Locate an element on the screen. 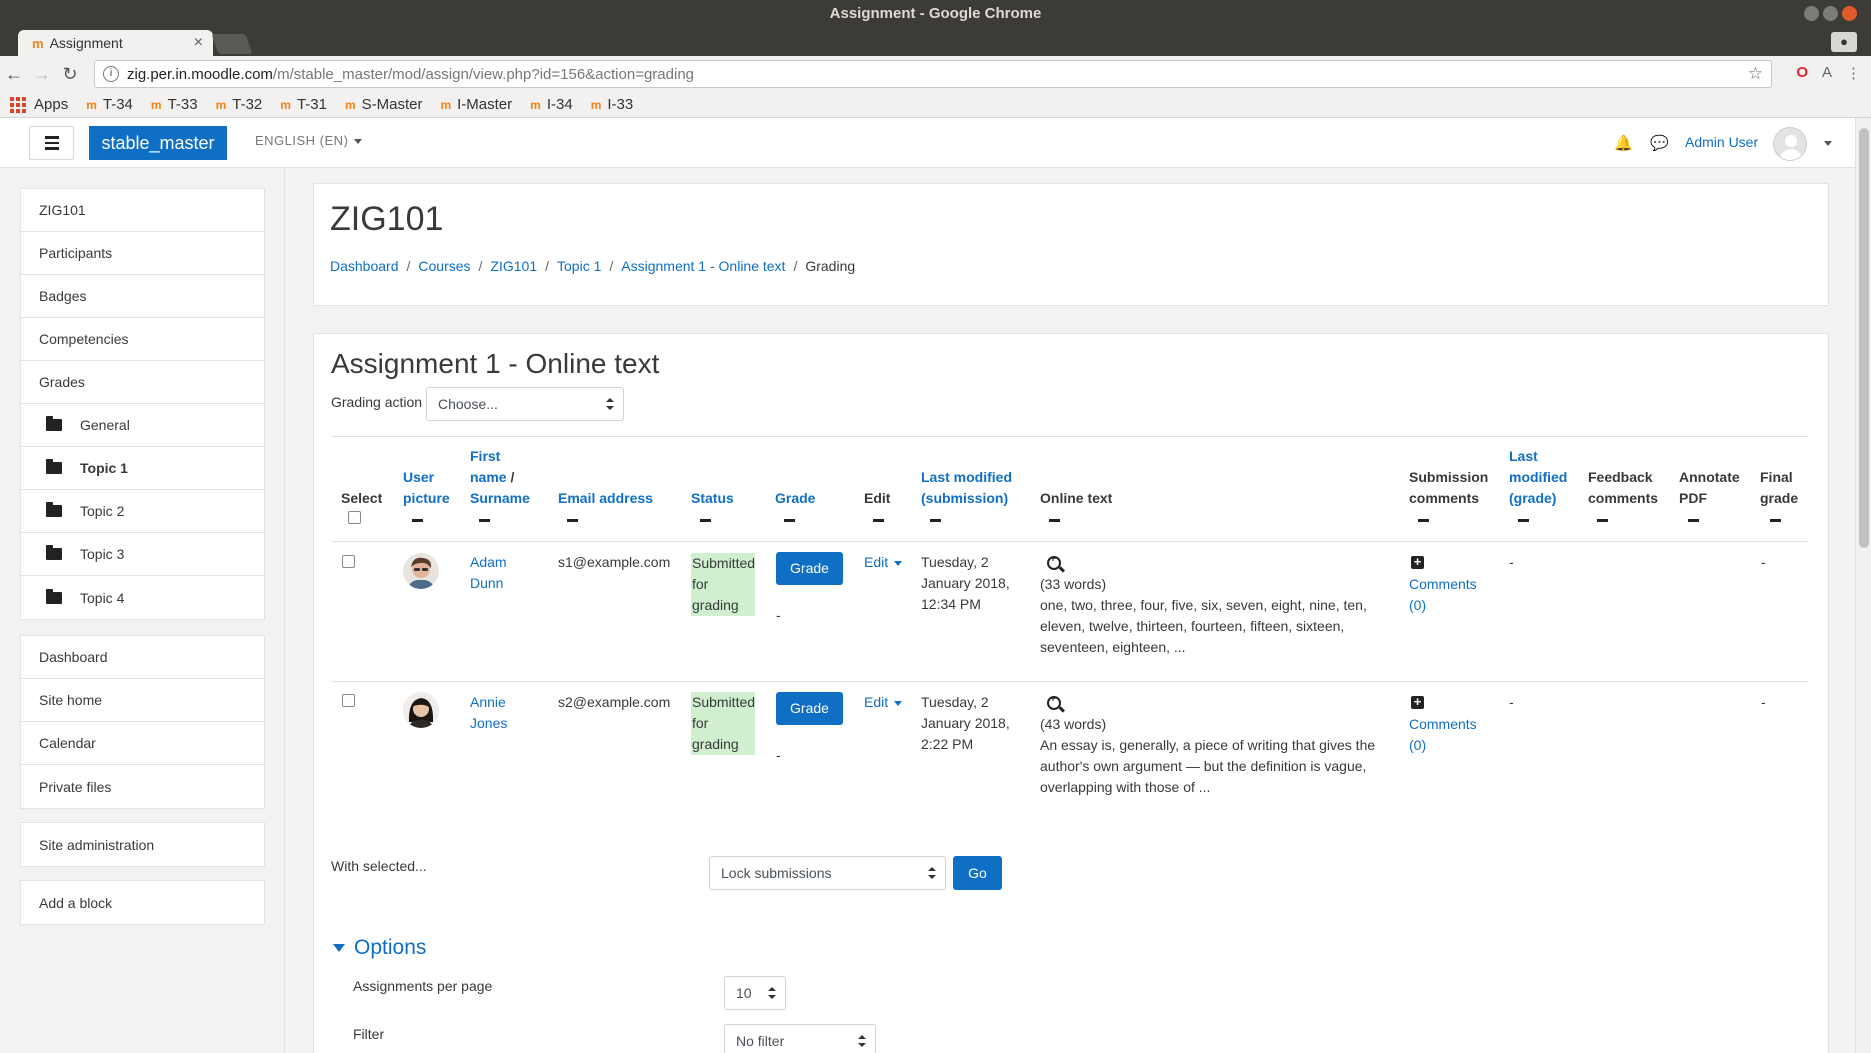  browser-tab: m Assignment × is located at coordinates (115, 43).